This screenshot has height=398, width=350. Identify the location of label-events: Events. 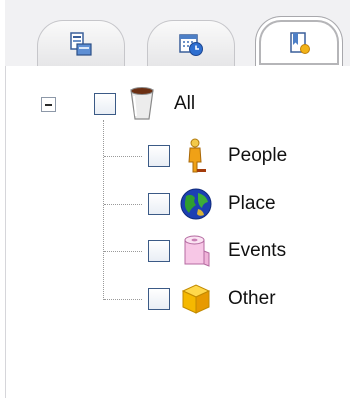
(257, 250).